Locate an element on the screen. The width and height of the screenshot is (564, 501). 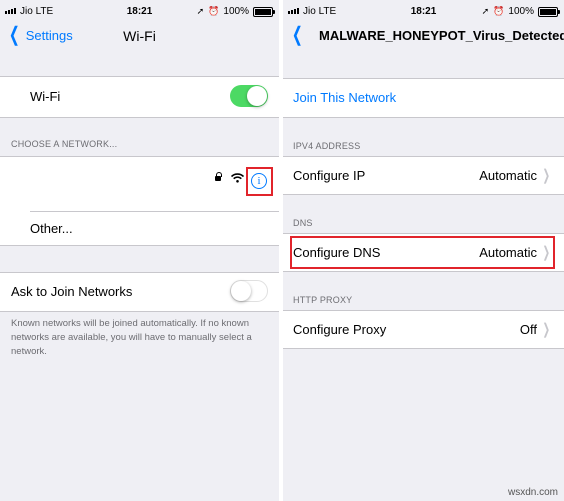
dns-highlight-box is located at coordinates (422, 252).